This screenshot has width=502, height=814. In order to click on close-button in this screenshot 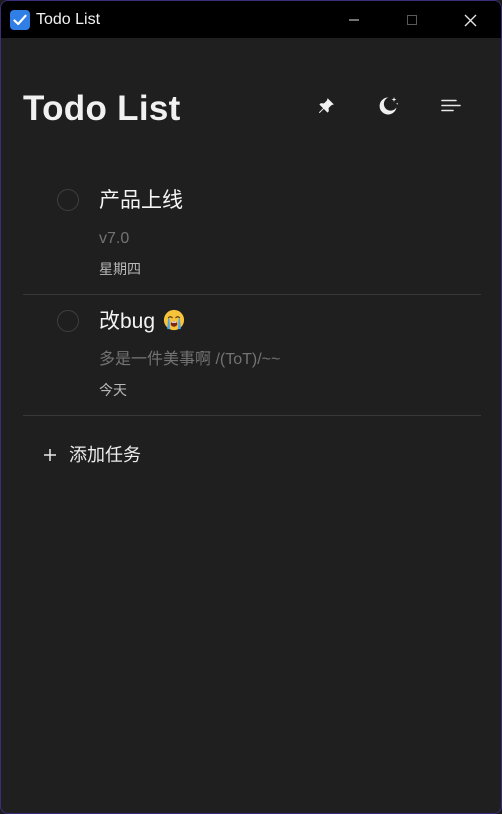, I will do `click(470, 19)`.